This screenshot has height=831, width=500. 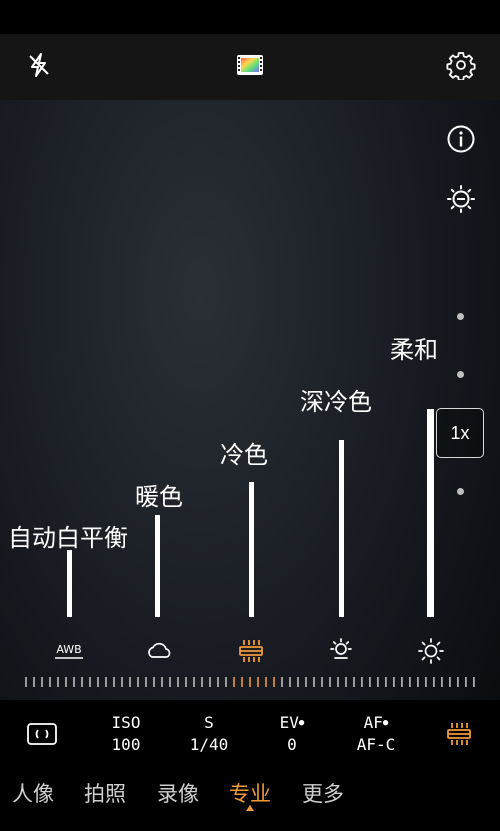 I want to click on adjustment-slider, so click(x=250, y=681).